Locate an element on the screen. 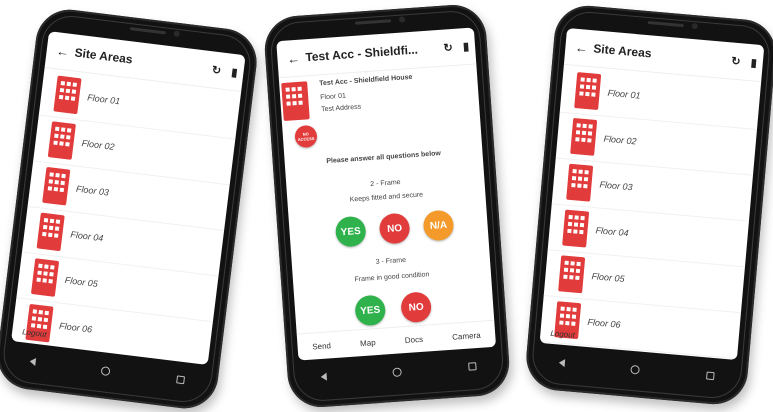 The width and height of the screenshot is (773, 412). tab-camera: Camera is located at coordinates (466, 335).